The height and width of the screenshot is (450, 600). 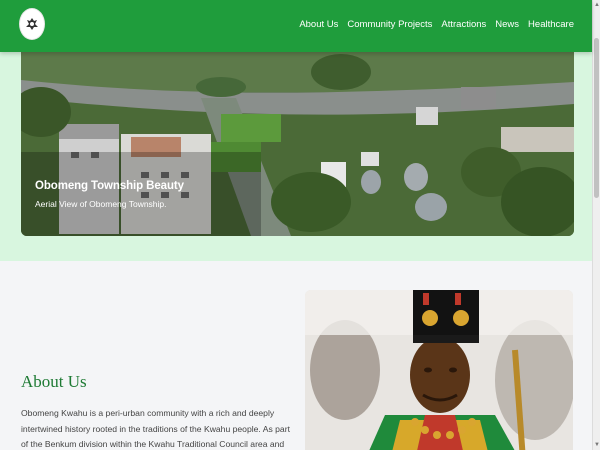 What do you see at coordinates (597, 5) in the screenshot?
I see `scroll-up-arrow-icon: ▲` at bounding box center [597, 5].